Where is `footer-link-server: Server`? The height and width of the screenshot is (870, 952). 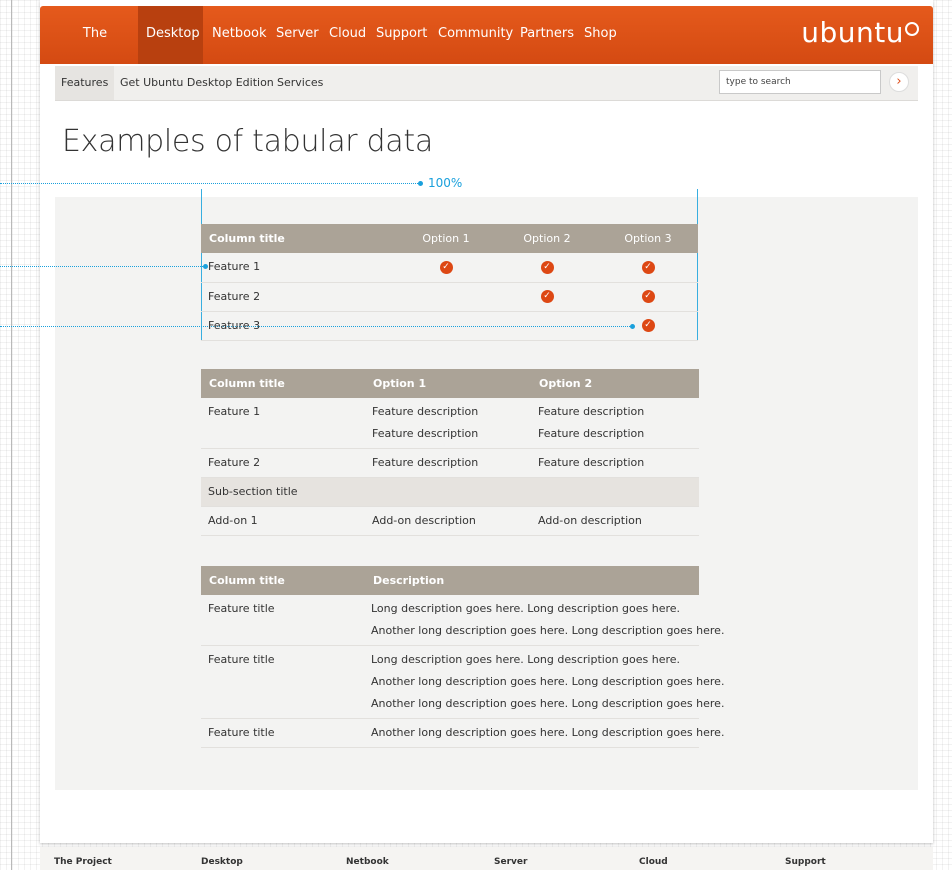 footer-link-server: Server is located at coordinates (510, 862).